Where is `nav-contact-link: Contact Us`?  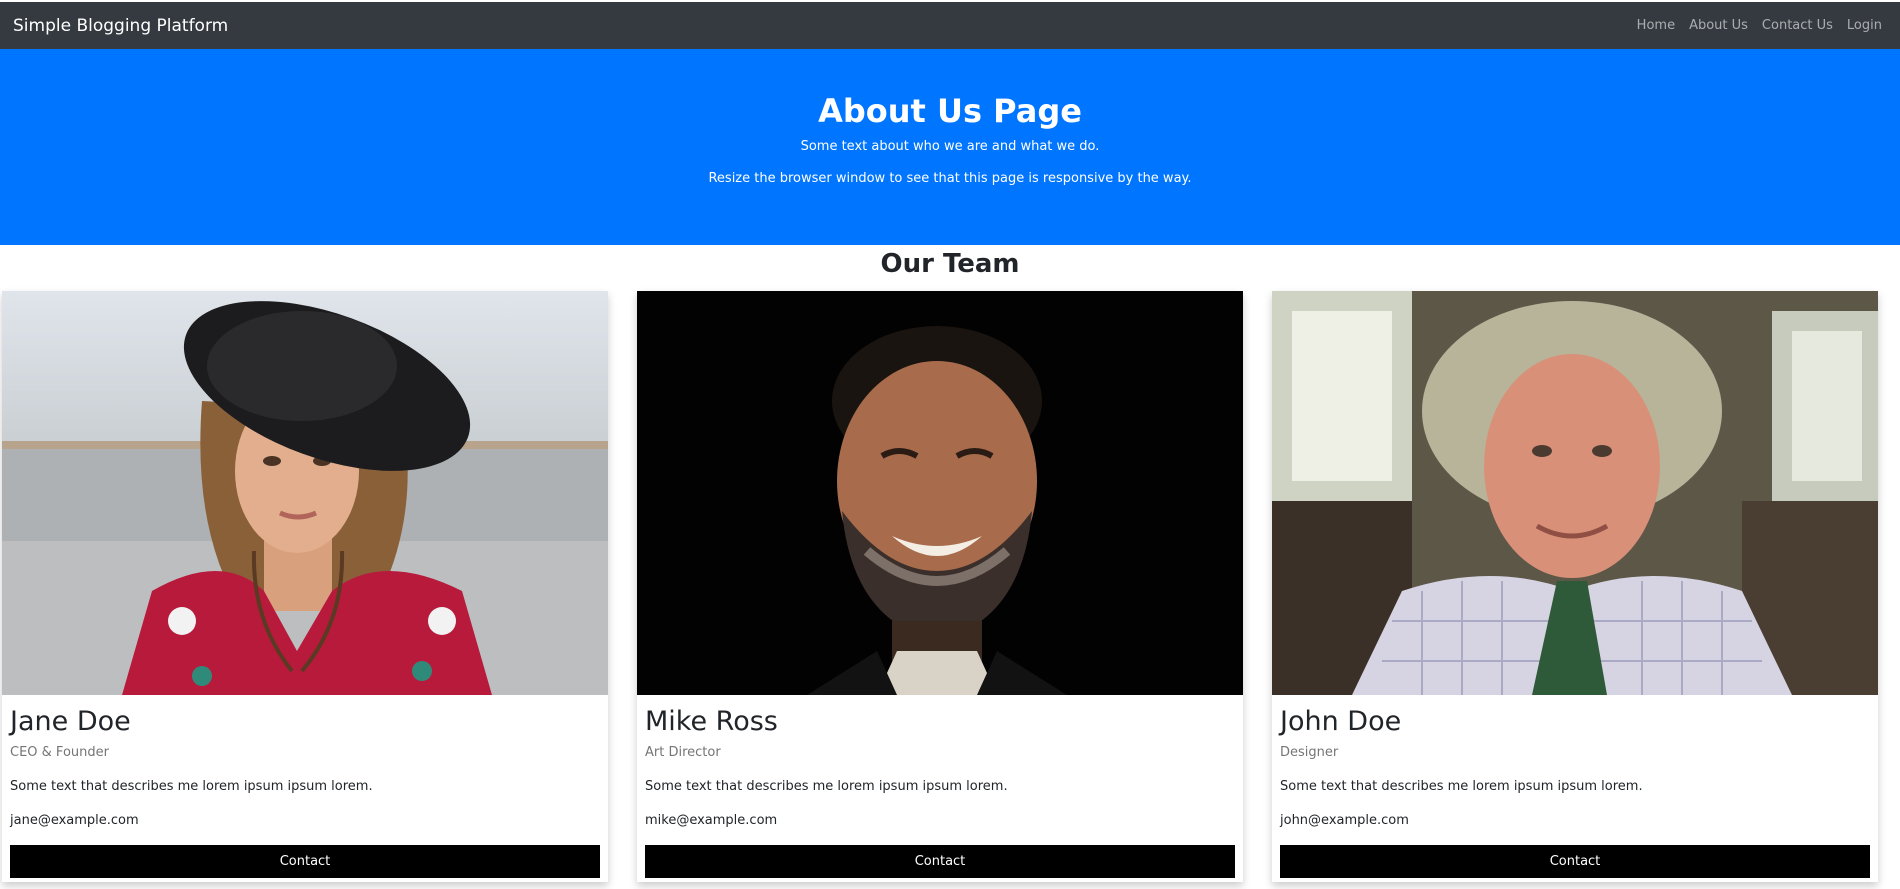 nav-contact-link: Contact Us is located at coordinates (1797, 25).